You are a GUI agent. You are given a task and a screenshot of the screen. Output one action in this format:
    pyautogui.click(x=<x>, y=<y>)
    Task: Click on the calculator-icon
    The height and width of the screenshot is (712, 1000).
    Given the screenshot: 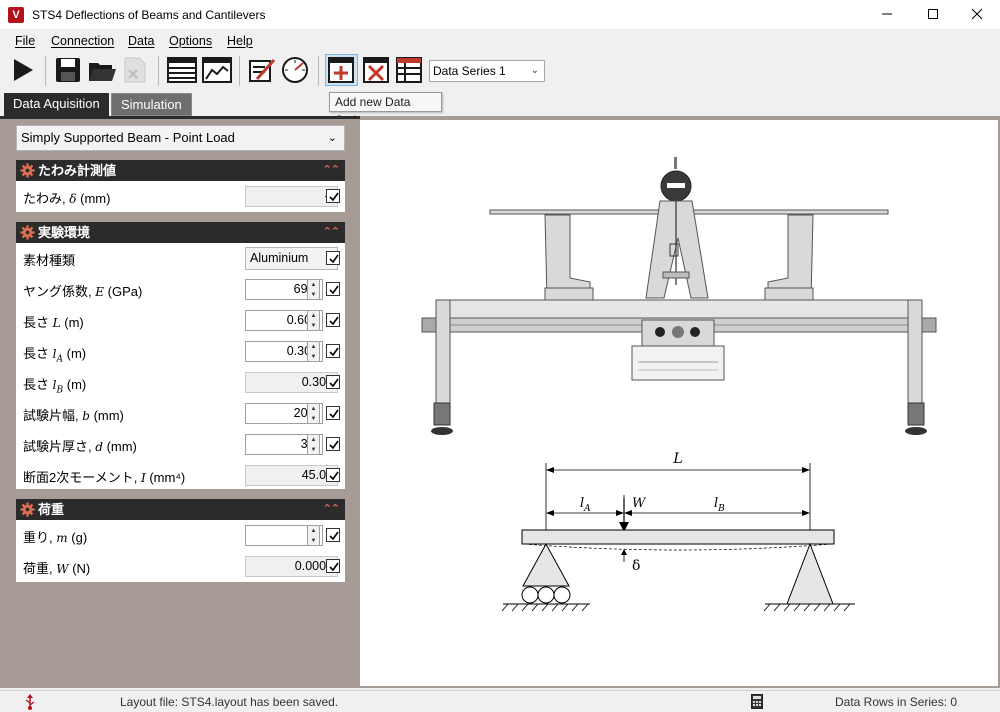 What is the action you would take?
    pyautogui.click(x=757, y=701)
    